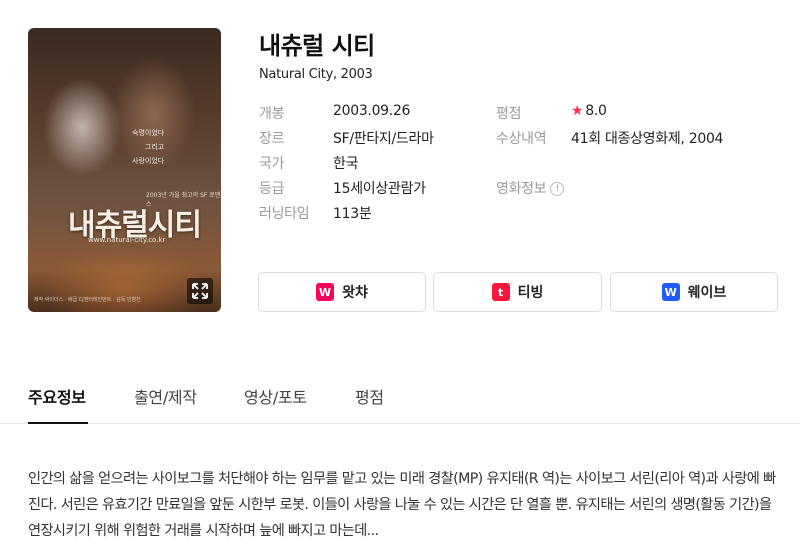  I want to click on award-label: 수상내역, so click(521, 139).